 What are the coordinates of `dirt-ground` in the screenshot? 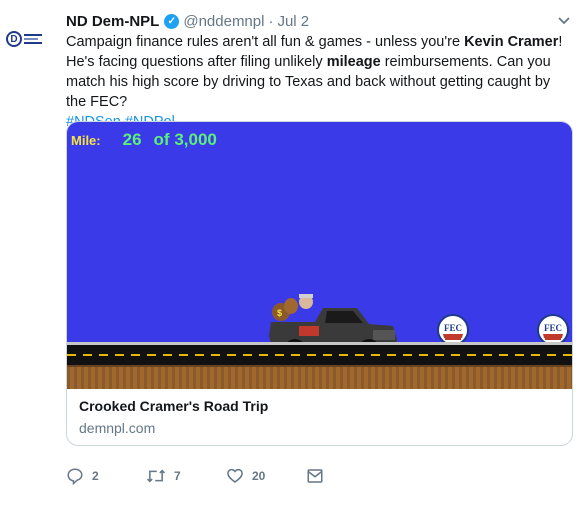 It's located at (319, 377).